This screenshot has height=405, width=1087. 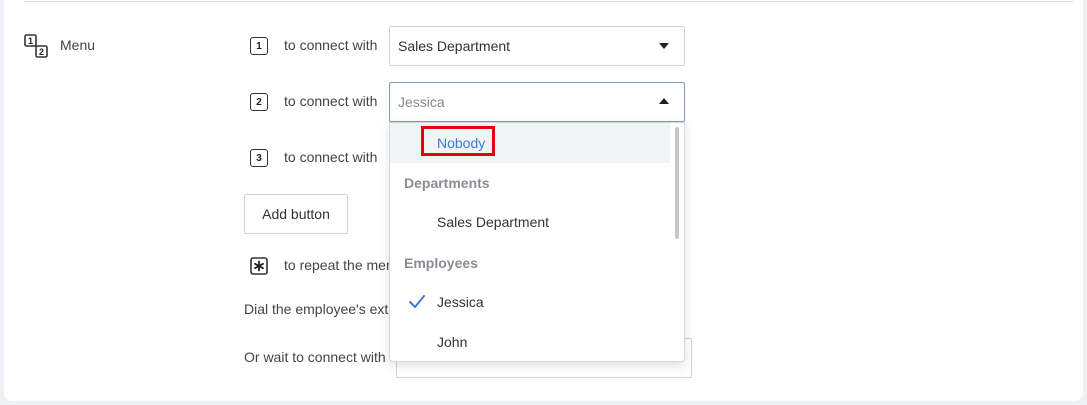 What do you see at coordinates (417, 301) in the screenshot?
I see `checkmark-icon` at bounding box center [417, 301].